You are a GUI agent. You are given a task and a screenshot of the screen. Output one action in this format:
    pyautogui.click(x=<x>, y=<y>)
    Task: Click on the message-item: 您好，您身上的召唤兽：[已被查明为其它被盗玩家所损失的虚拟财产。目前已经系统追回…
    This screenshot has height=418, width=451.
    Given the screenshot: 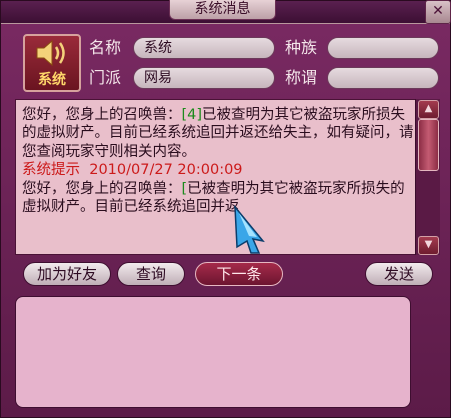 What is the action you would take?
    pyautogui.click(x=213, y=198)
    